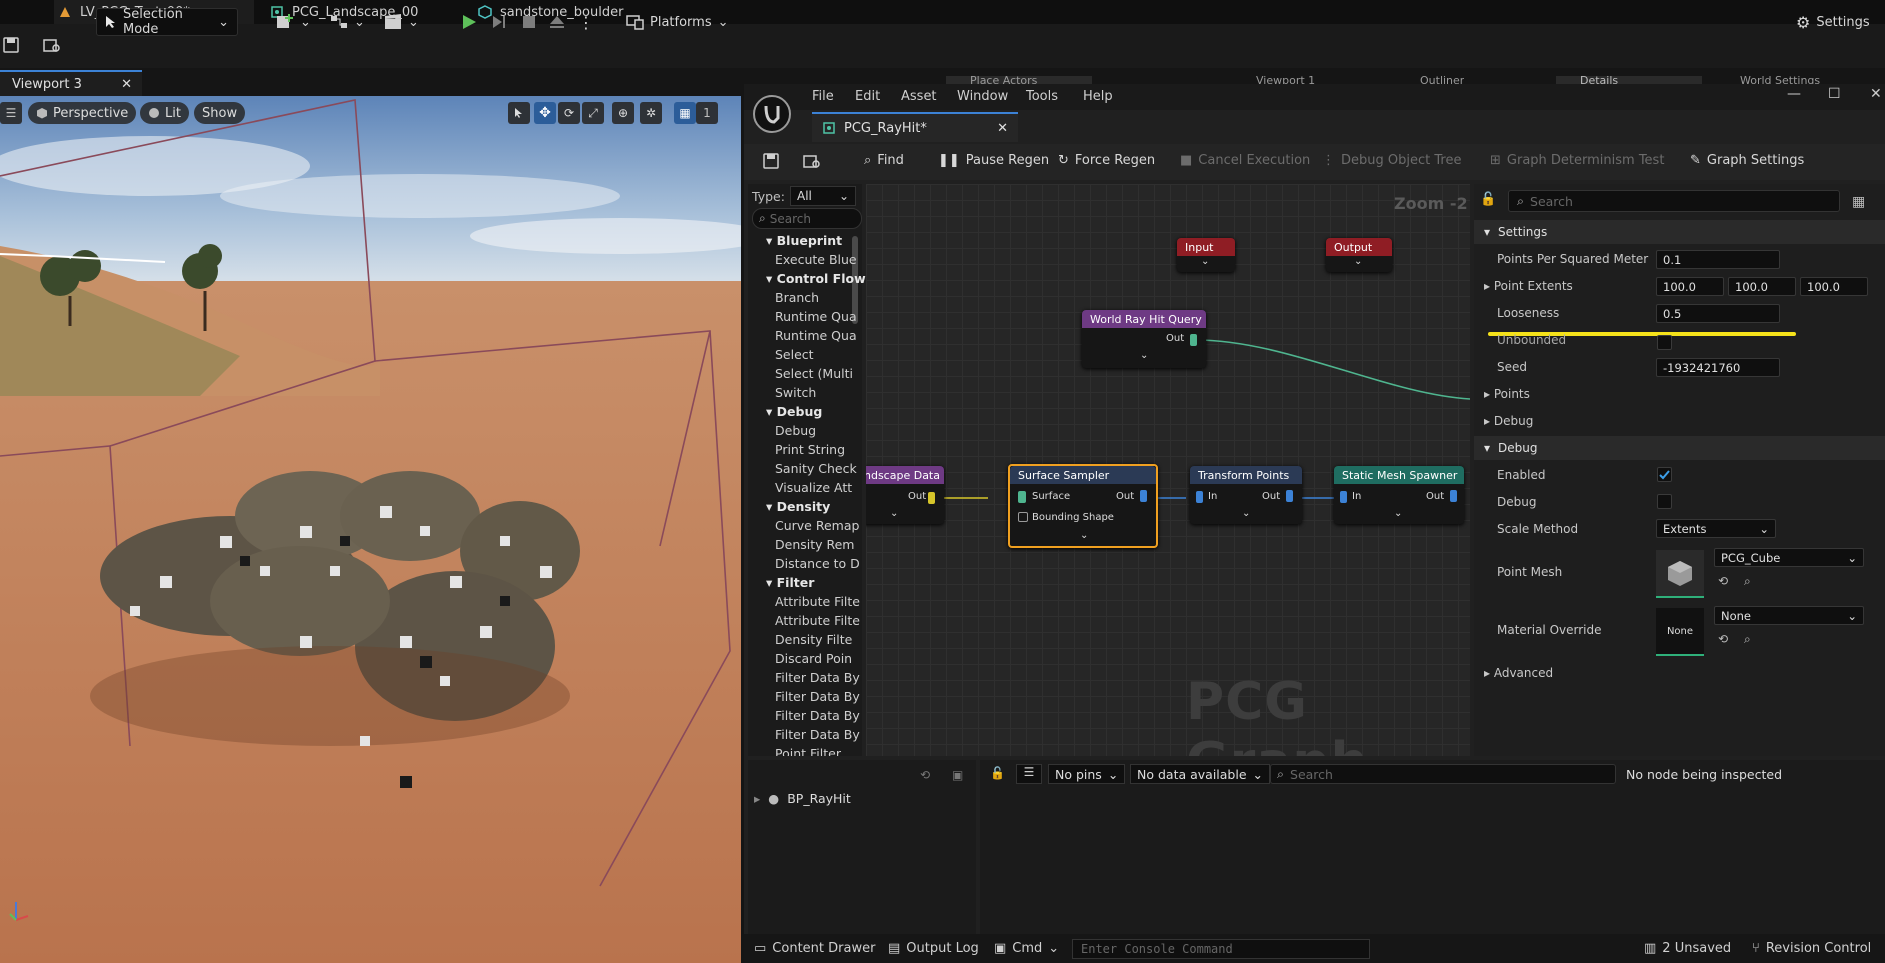 Image resolution: width=1885 pixels, height=963 pixels. Describe the element at coordinates (817, 751) in the screenshot. I see `palette-item: Point Filter` at that location.